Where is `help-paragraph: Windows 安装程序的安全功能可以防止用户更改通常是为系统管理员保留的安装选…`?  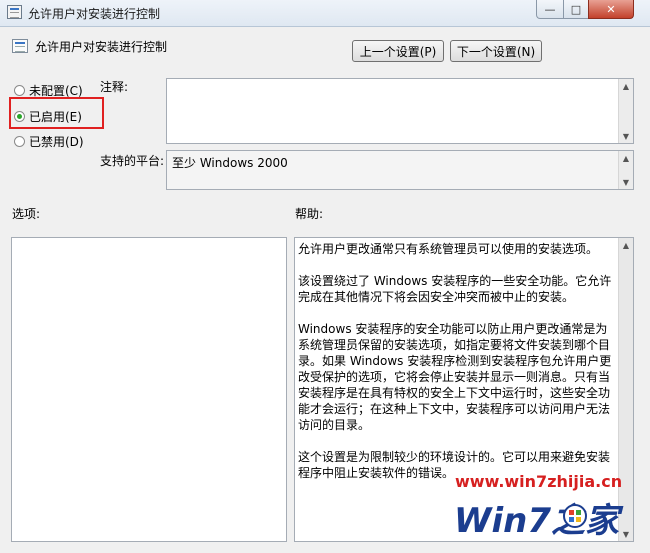
help-paragraph: Windows 安装程序的安全功能可以防止用户更改通常是为系统管理员保留的安装选… is located at coordinates (455, 377).